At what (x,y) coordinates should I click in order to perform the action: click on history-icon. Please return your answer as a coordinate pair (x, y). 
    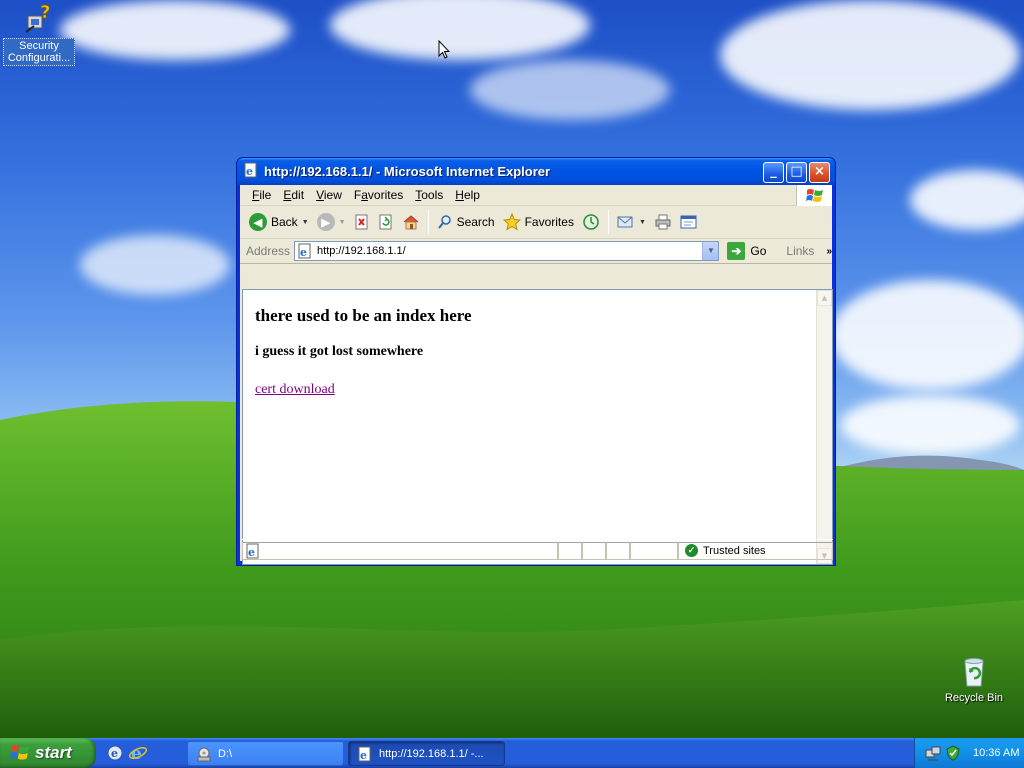
    Looking at the image, I should click on (591, 222).